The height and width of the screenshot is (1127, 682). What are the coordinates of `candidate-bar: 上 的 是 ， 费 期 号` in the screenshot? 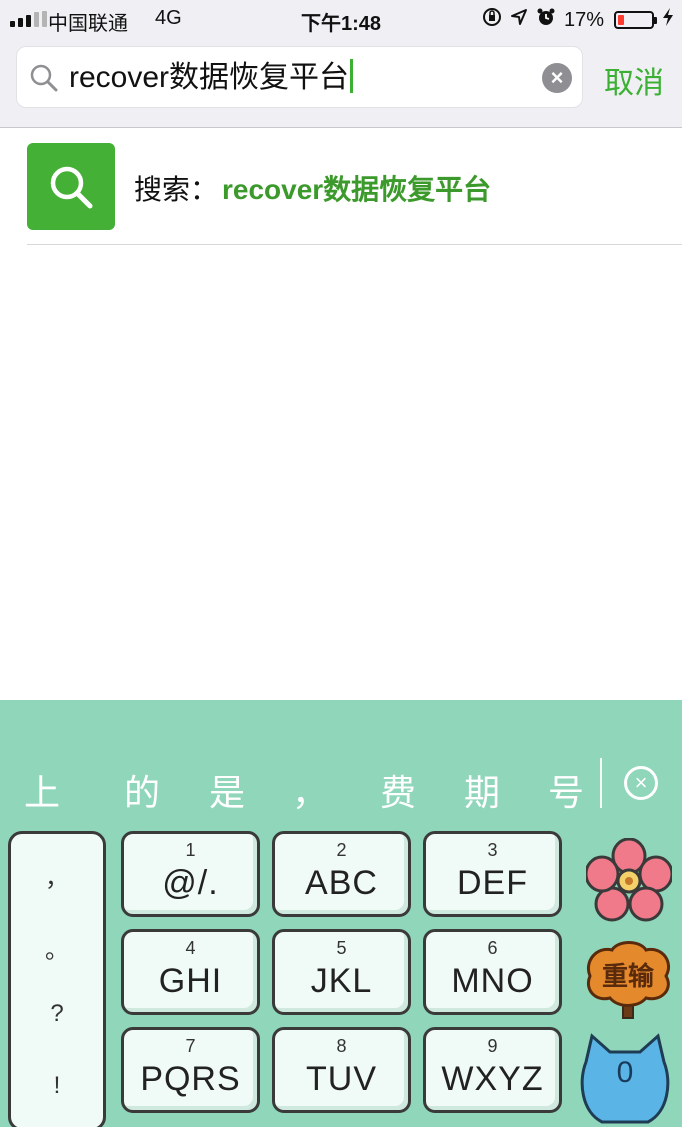 It's located at (341, 786).